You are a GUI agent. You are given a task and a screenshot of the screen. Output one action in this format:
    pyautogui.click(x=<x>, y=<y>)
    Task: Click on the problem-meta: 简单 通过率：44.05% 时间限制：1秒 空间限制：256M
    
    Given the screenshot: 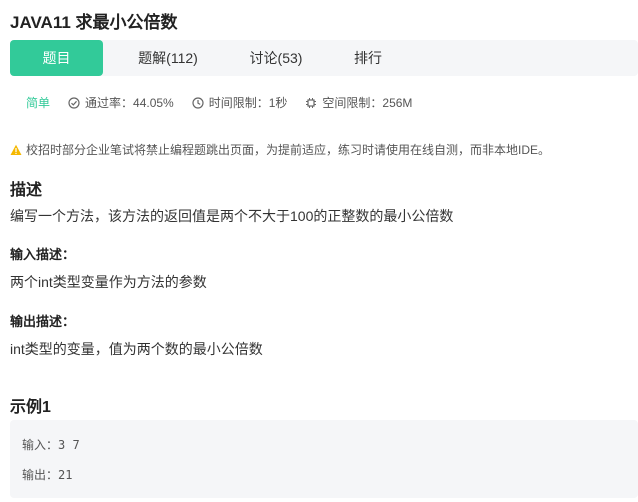 What is the action you would take?
    pyautogui.click(x=228, y=102)
    